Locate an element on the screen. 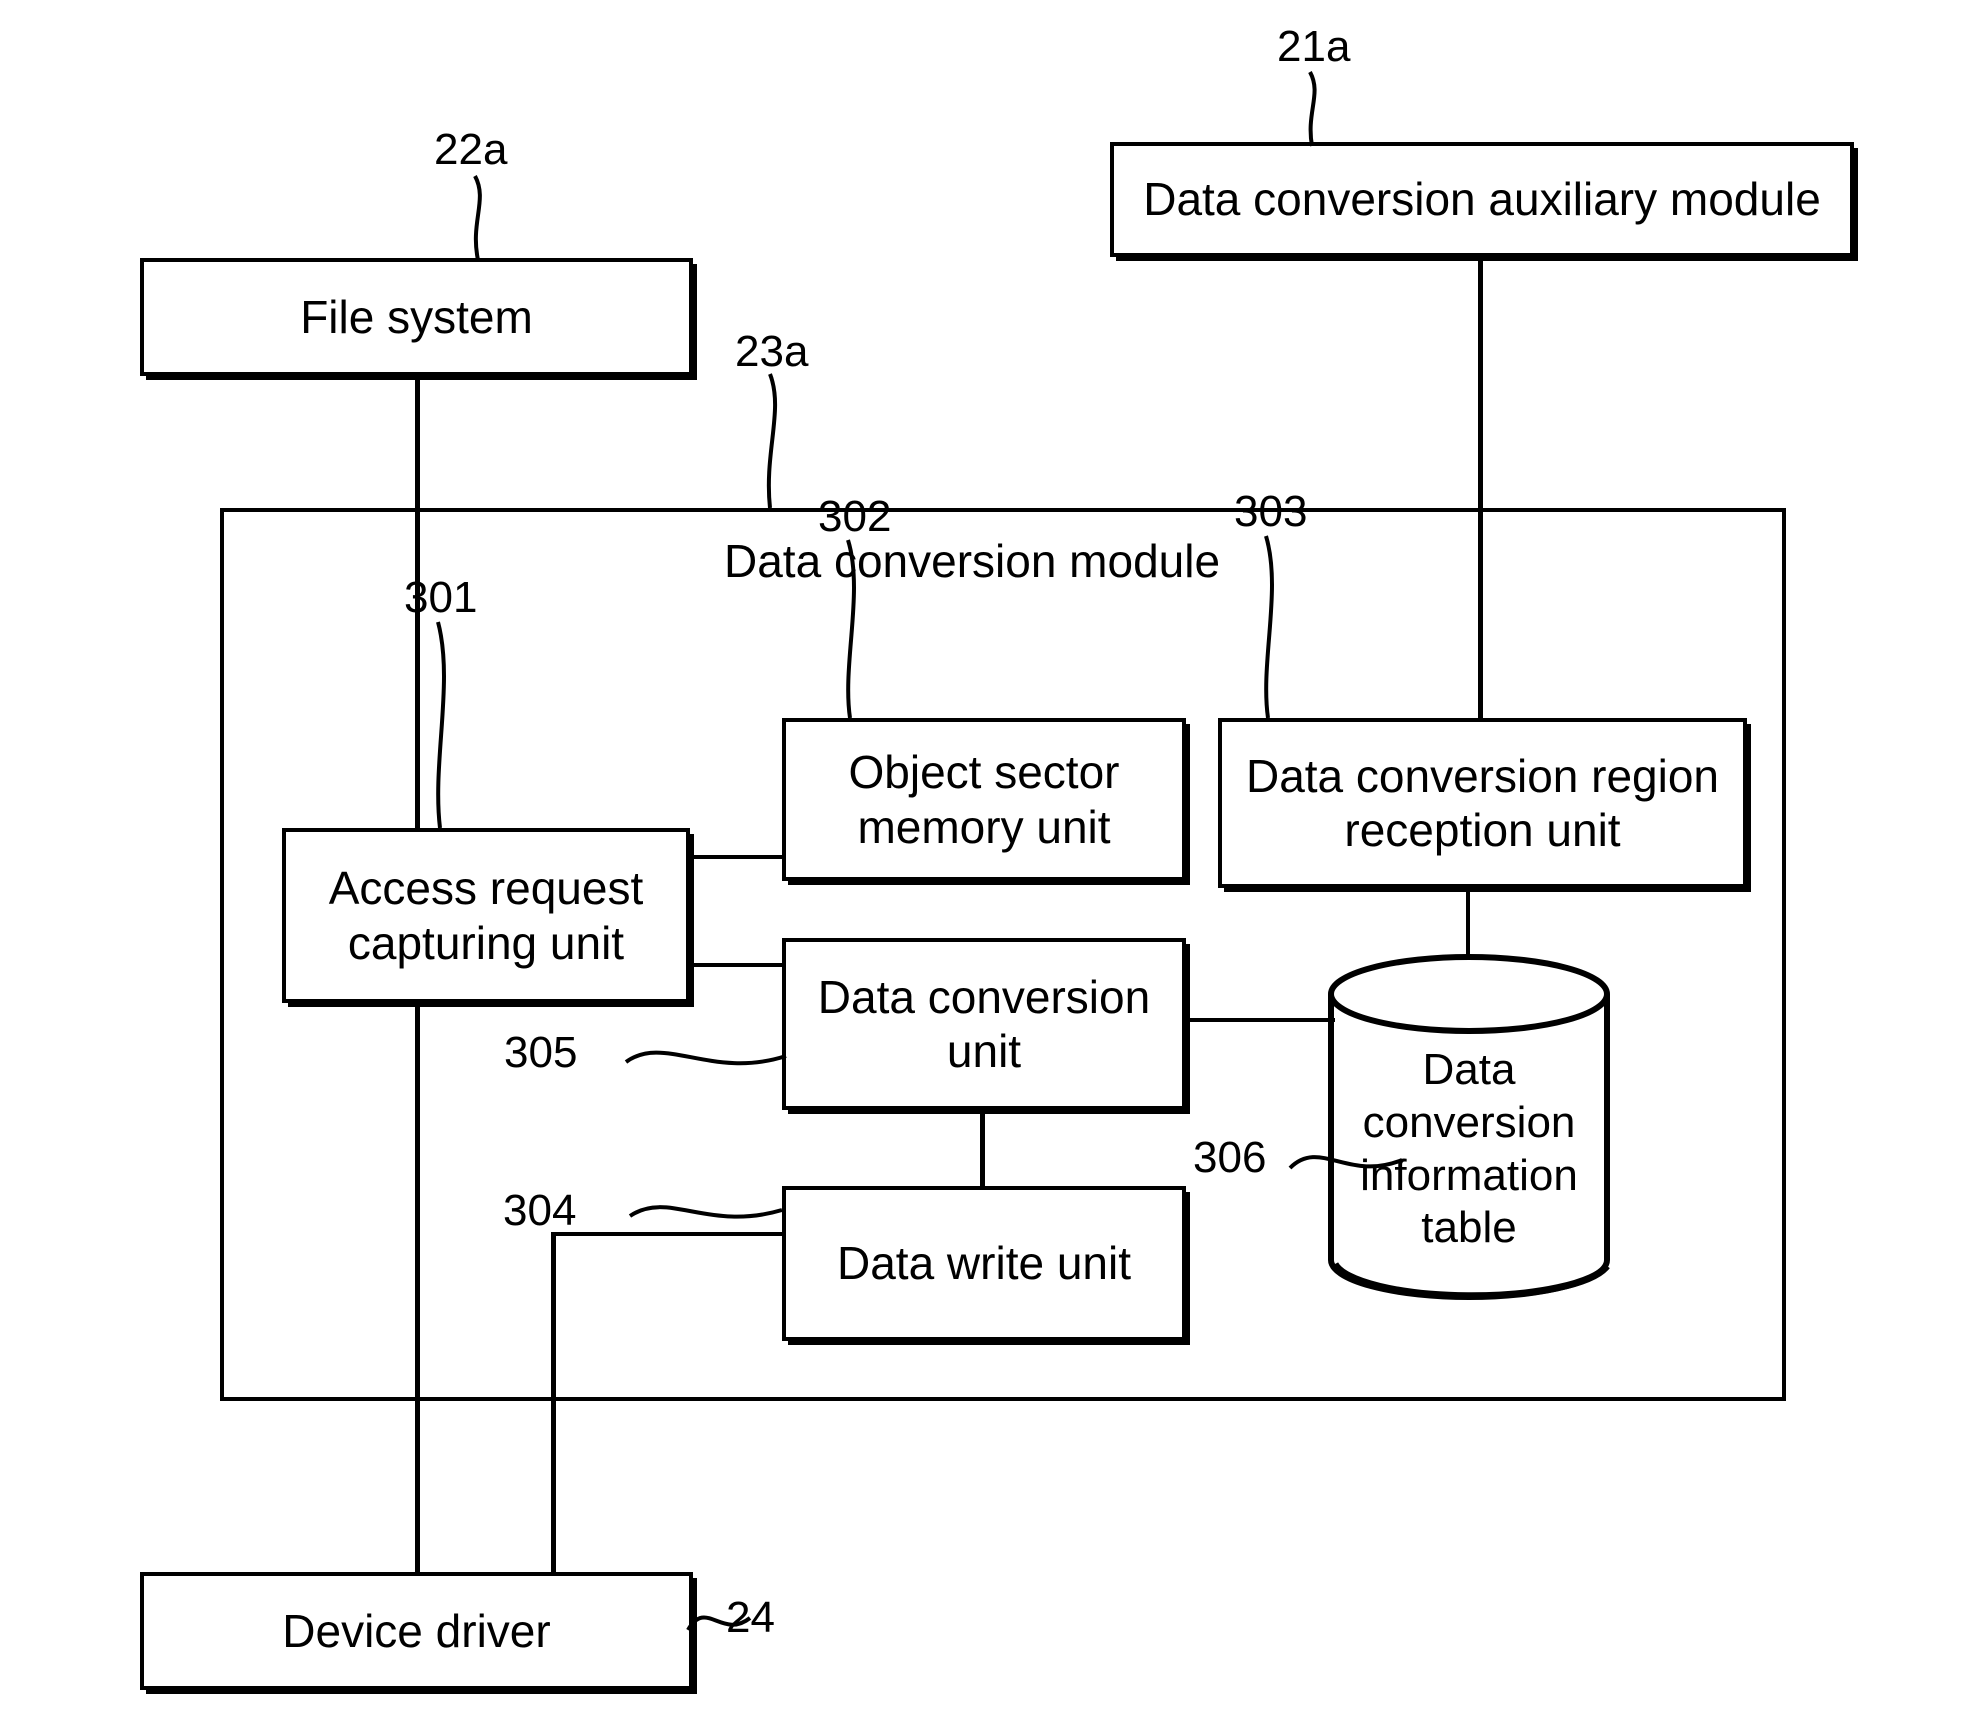  block-label-file-system: File system is located at coordinates (416, 316).